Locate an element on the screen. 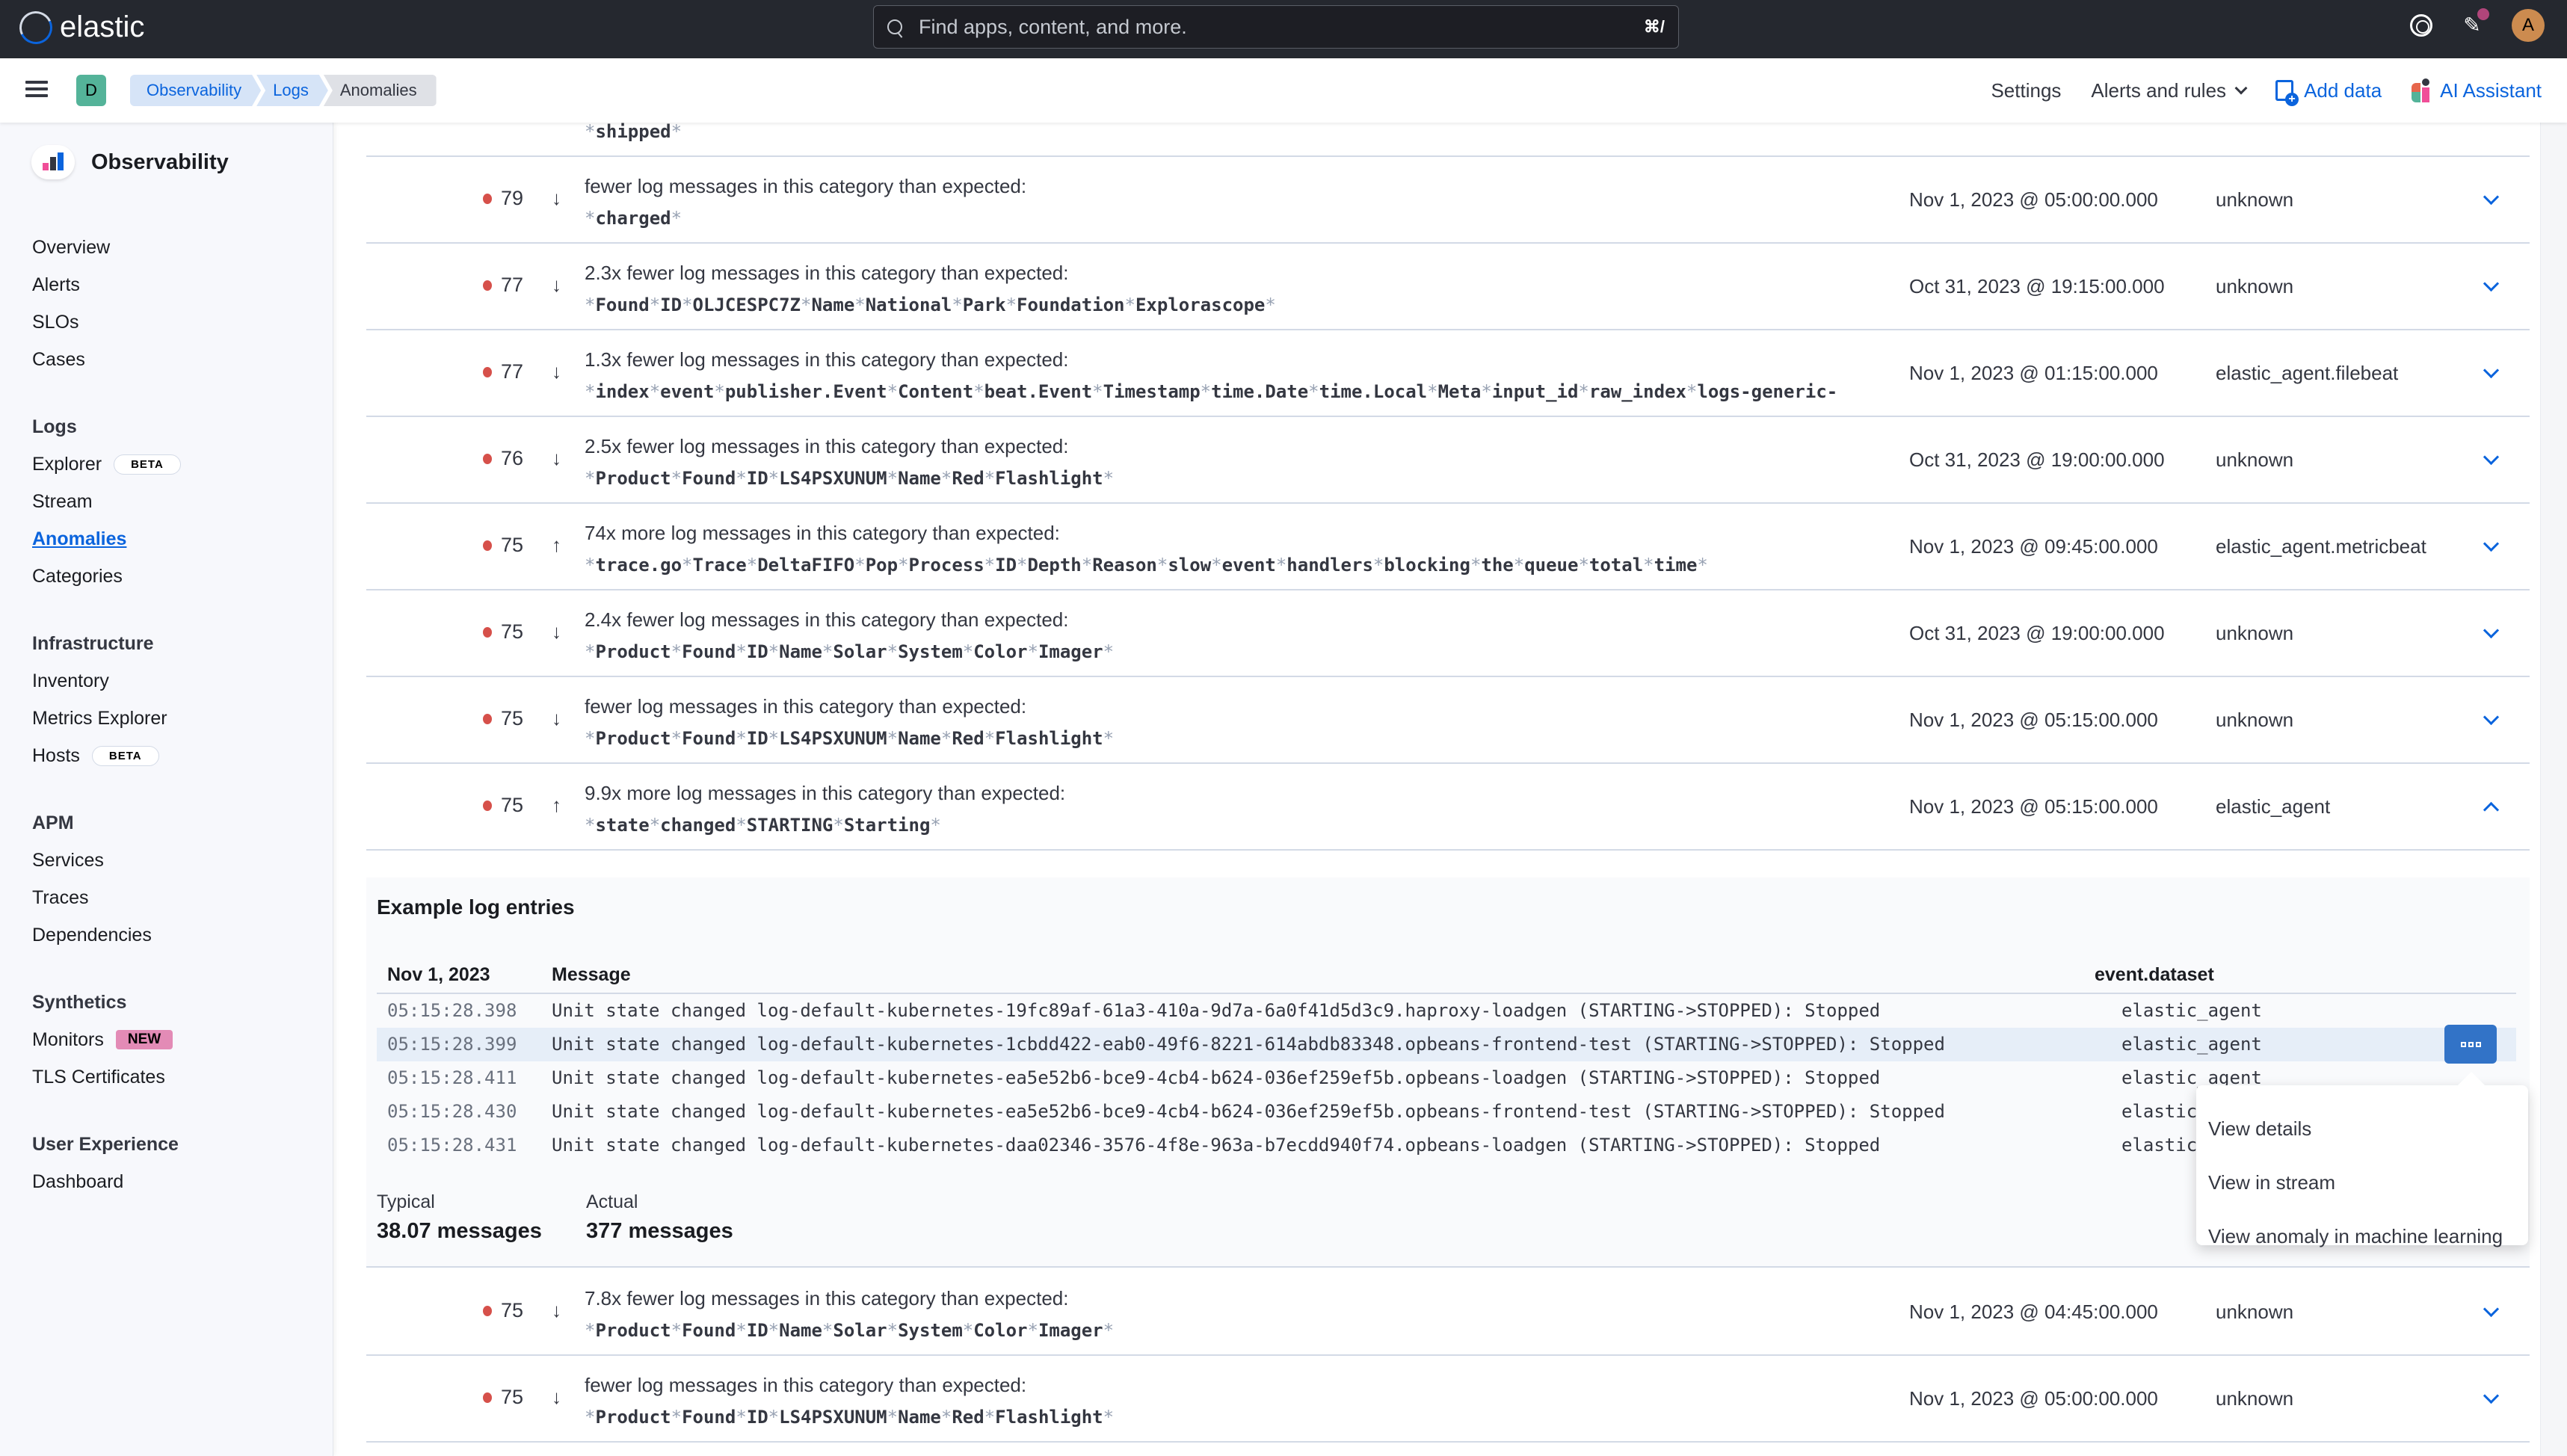  brand-name: elastic is located at coordinates (102, 26).